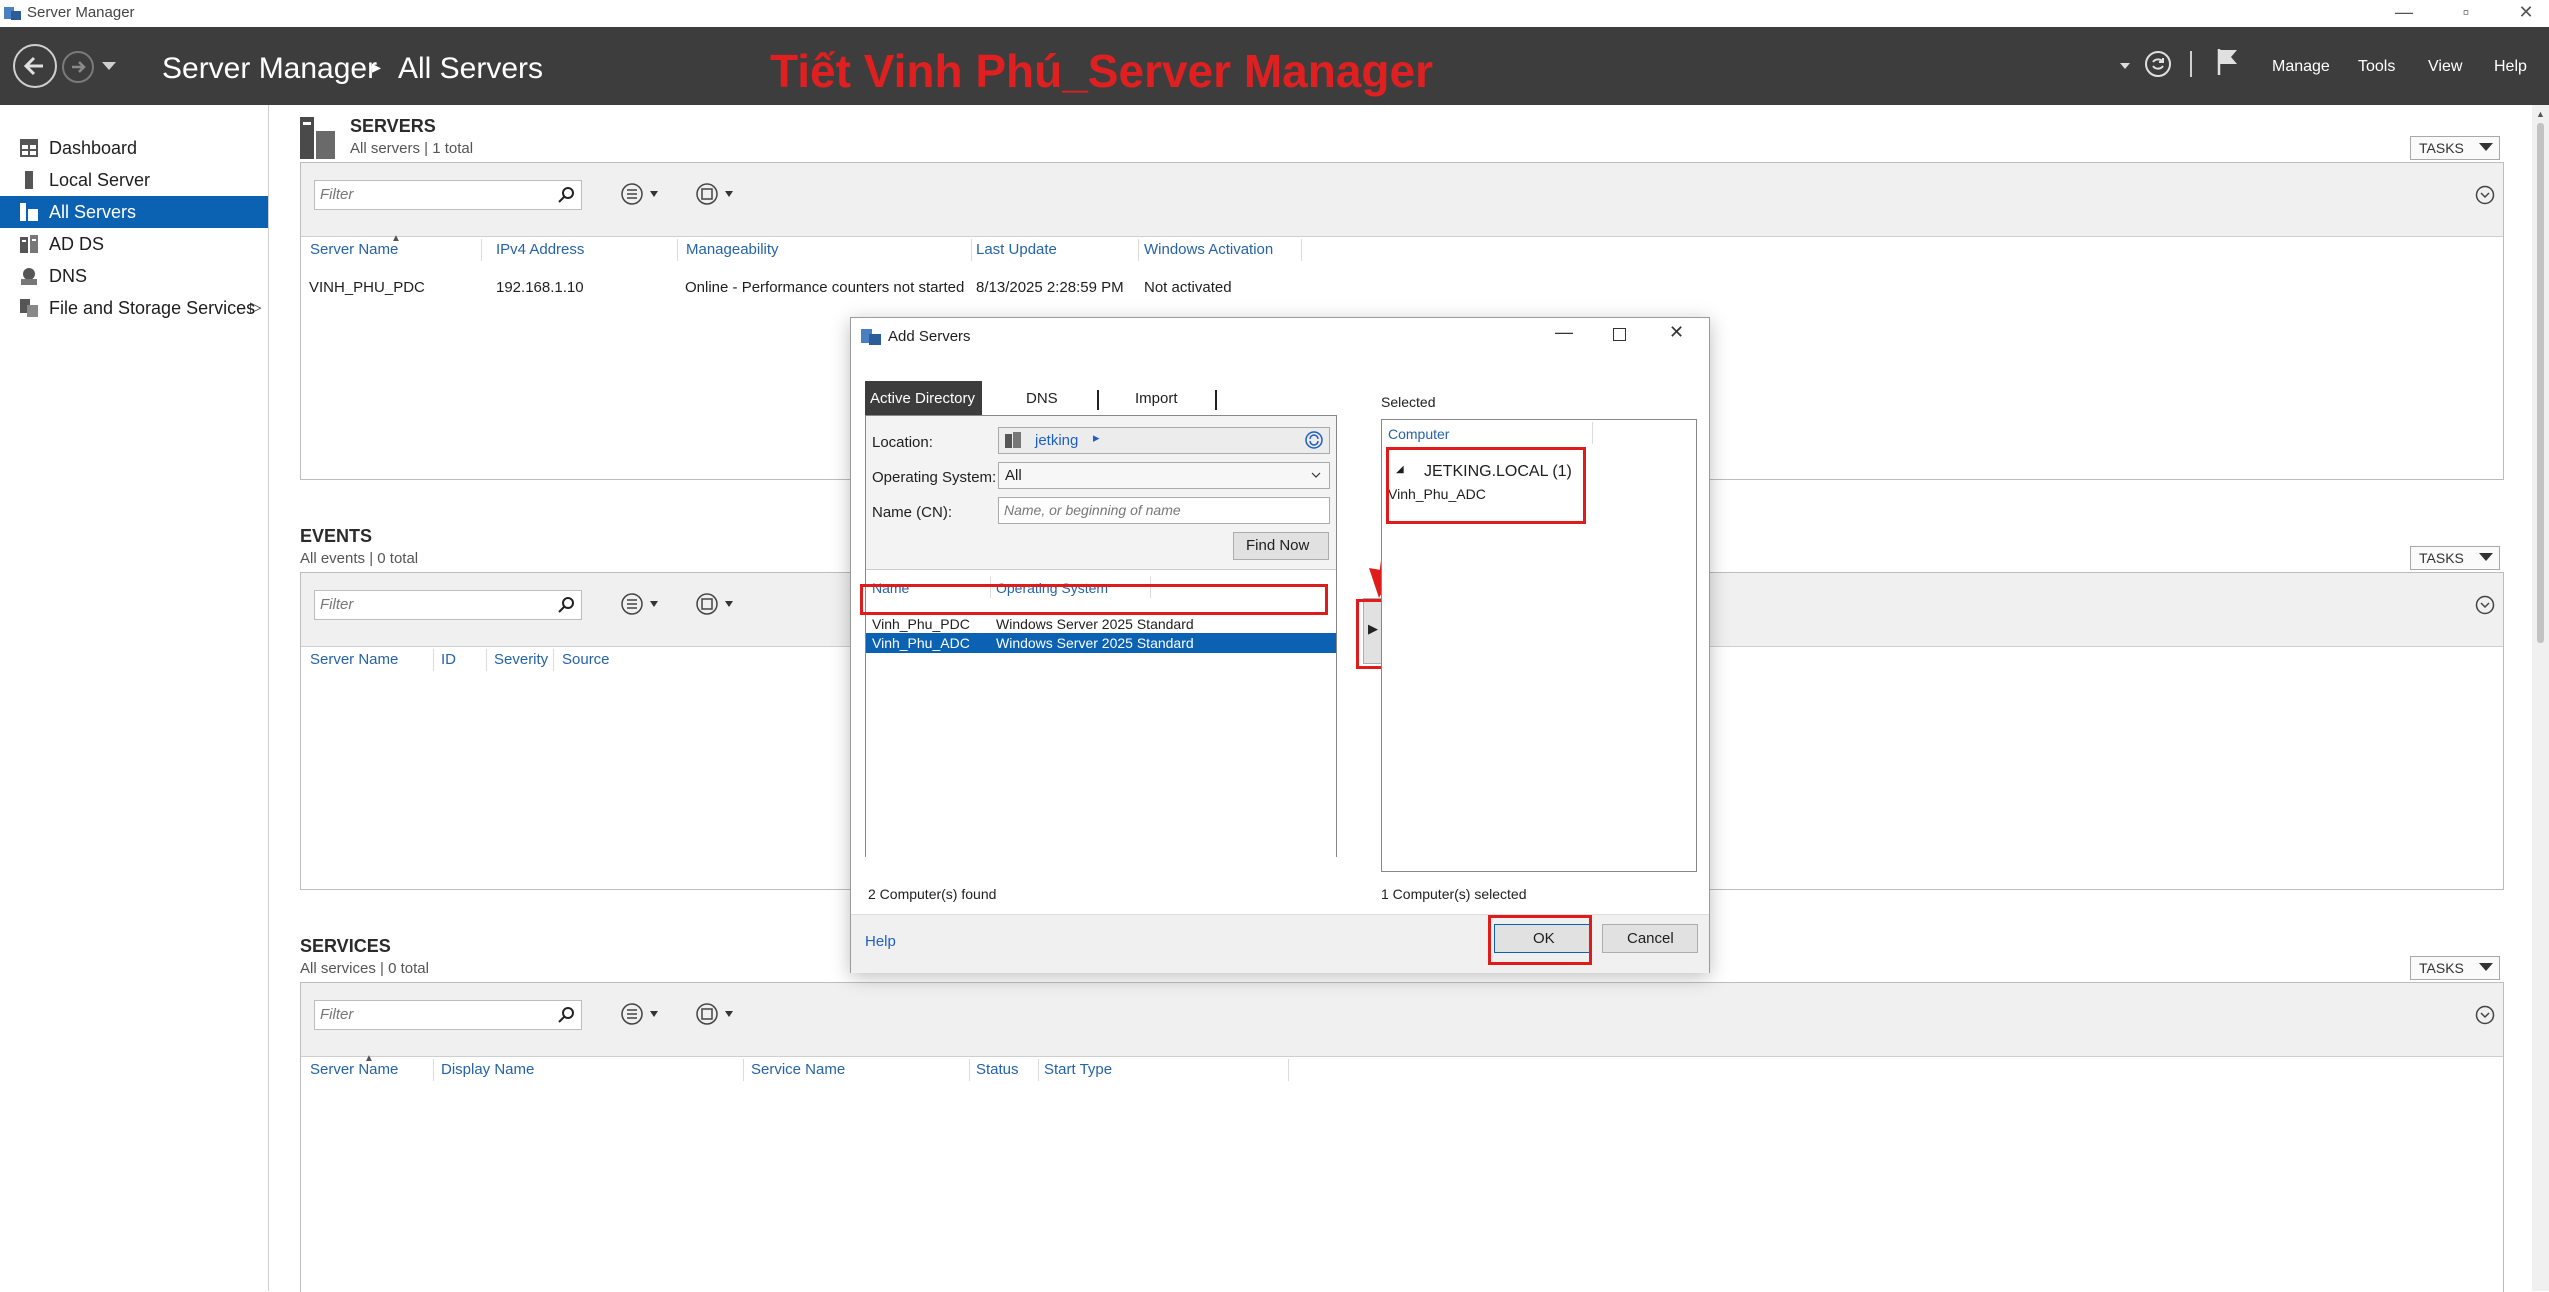 The height and width of the screenshot is (1292, 2549). Describe the element at coordinates (912, 512) in the screenshot. I see `name-label: Name (CN):` at that location.